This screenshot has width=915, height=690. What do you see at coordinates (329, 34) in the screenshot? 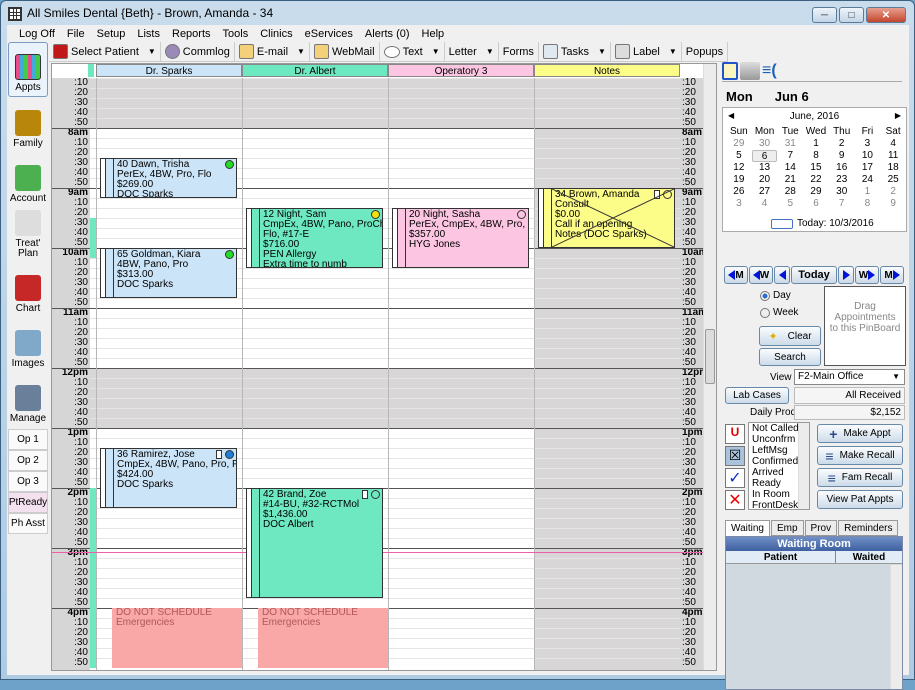
I see `menu-eservices: eServices` at bounding box center [329, 34].